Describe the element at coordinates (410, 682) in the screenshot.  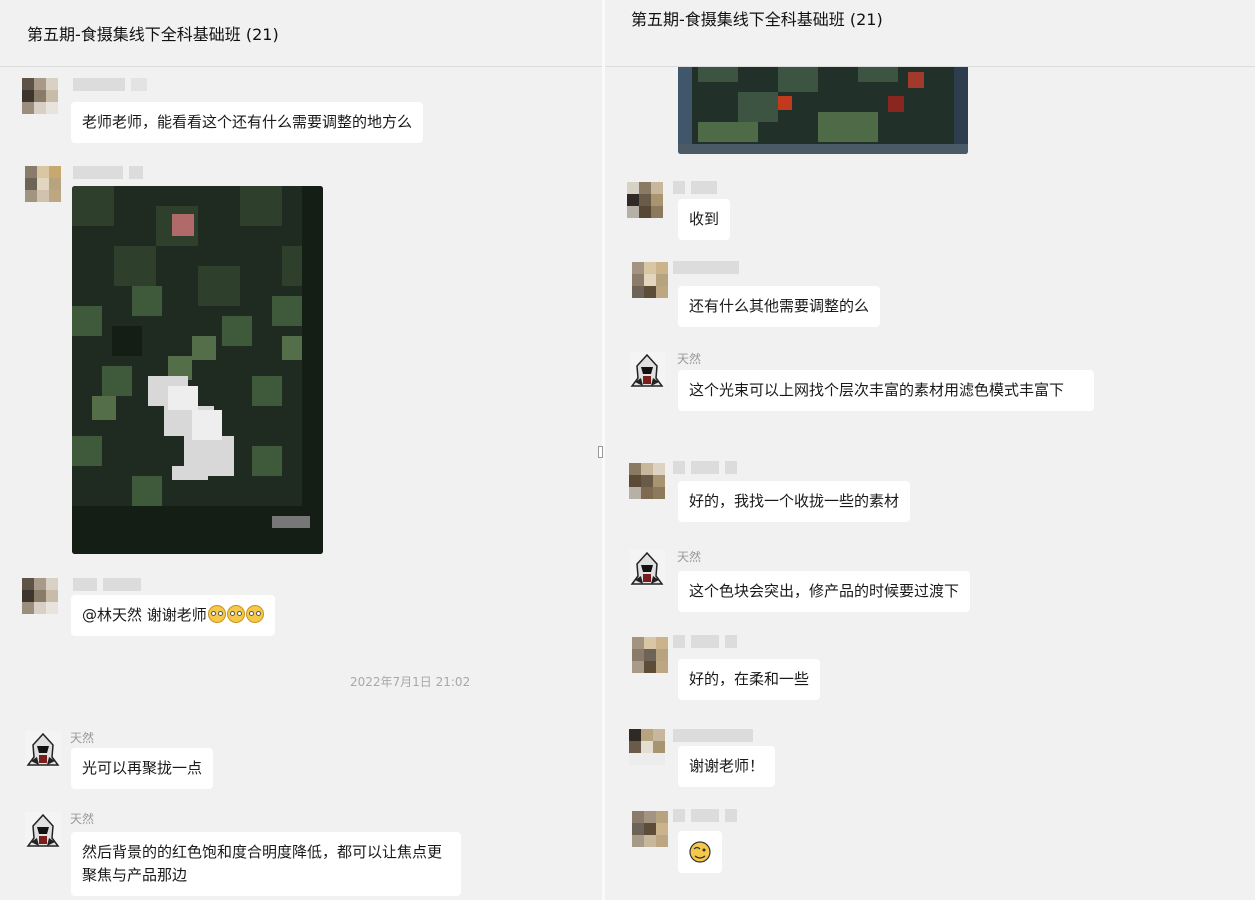
I see `timestamp: 2022年7月1日 21:02` at that location.